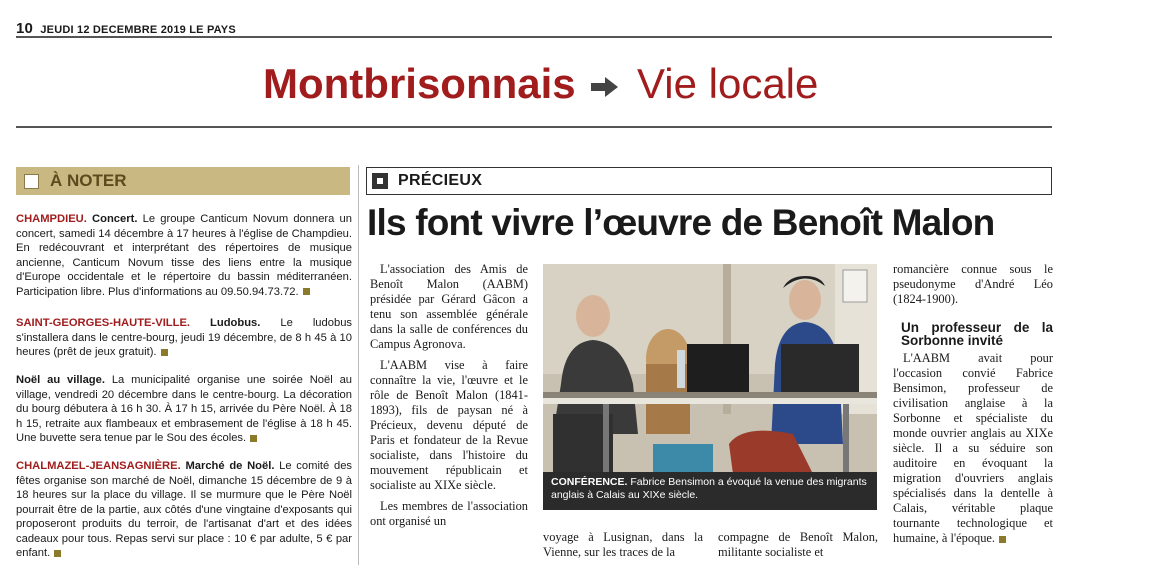  Describe the element at coordinates (440, 180) in the screenshot. I see `rubric-label: PRÉCIEUX` at that location.